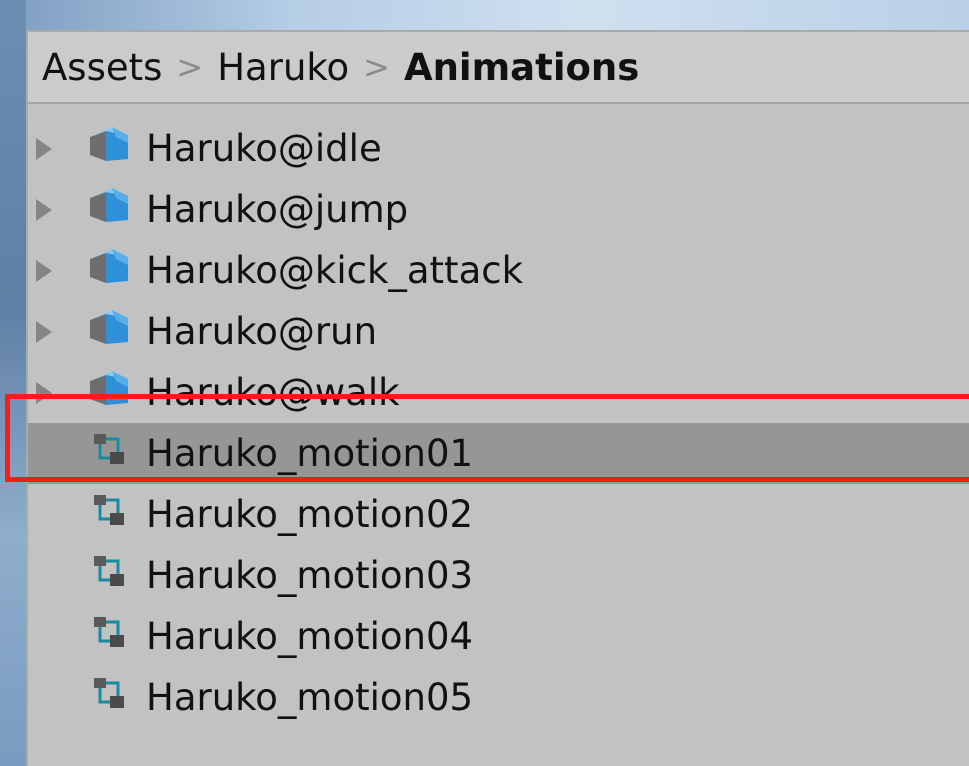  What do you see at coordinates (498, 331) in the screenshot?
I see `list-item-haruko-run: Haruko@run` at bounding box center [498, 331].